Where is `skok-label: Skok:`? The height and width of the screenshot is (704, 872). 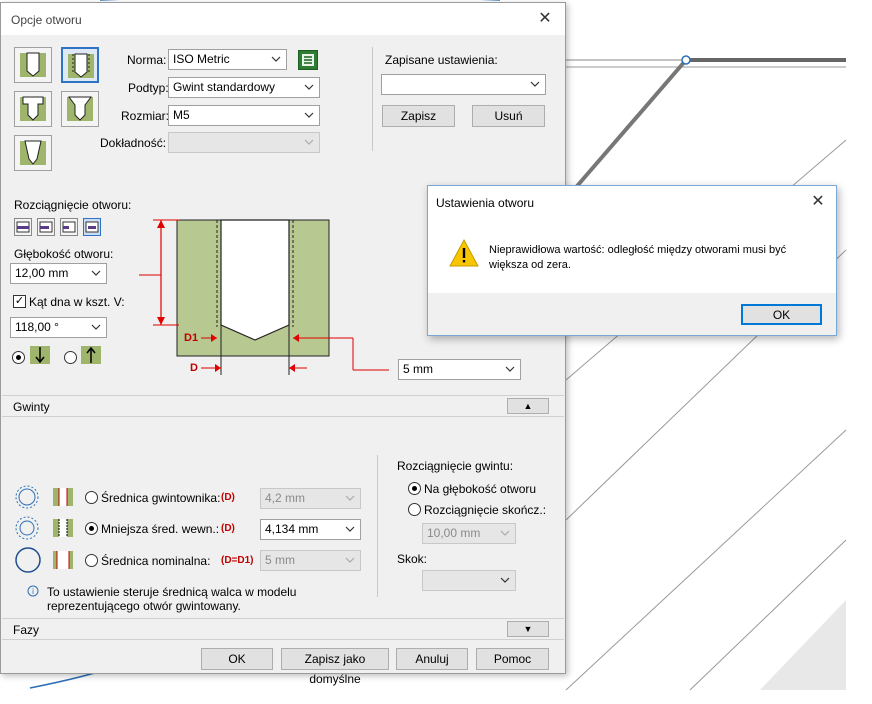
skok-label: Skok: is located at coordinates (412, 559).